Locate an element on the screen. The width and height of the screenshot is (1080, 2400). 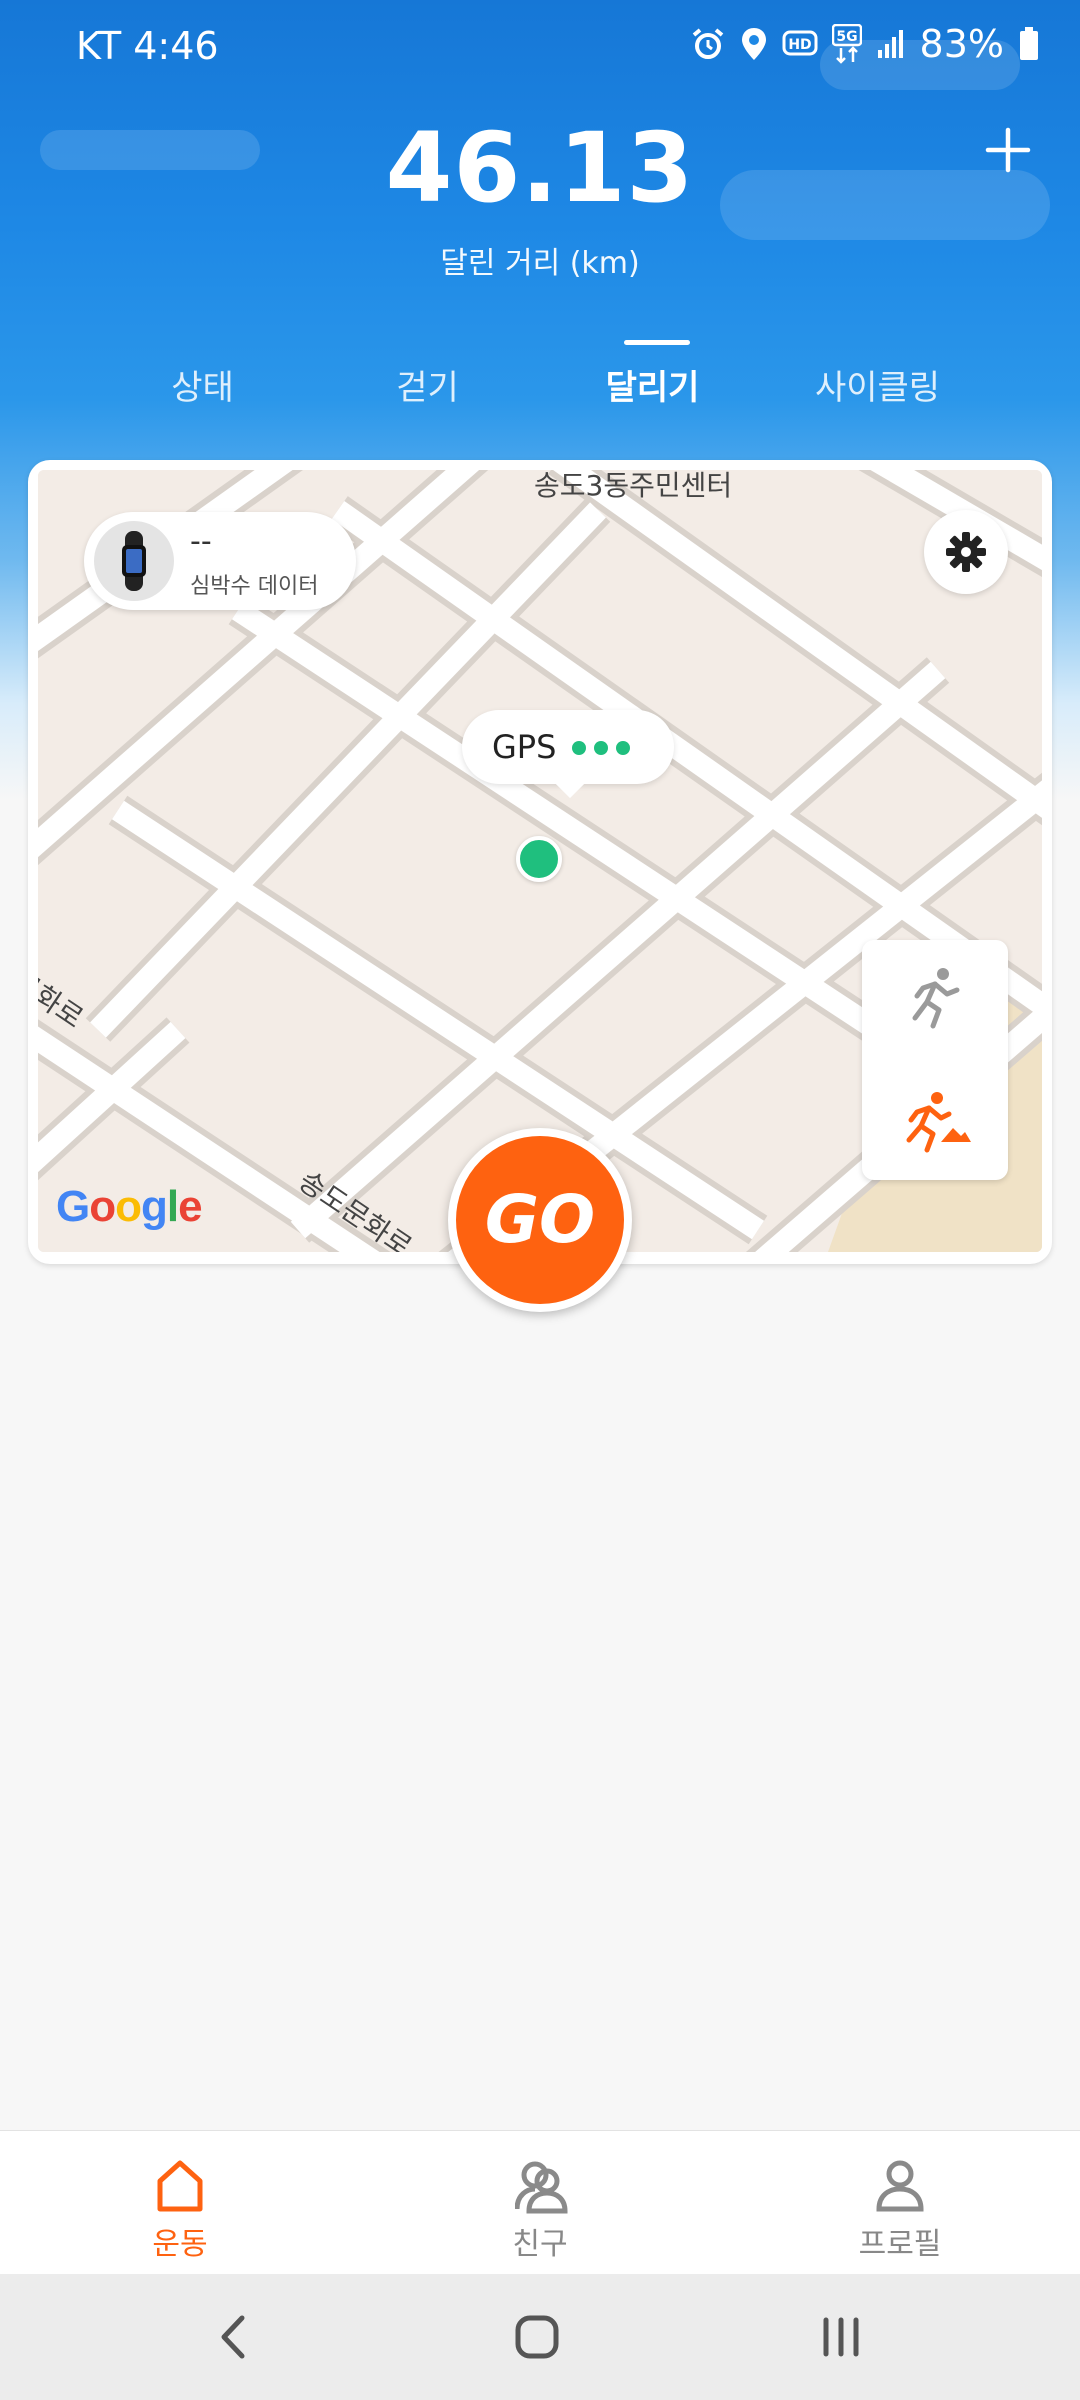
recent-apps-icon is located at coordinates (841, 2337).